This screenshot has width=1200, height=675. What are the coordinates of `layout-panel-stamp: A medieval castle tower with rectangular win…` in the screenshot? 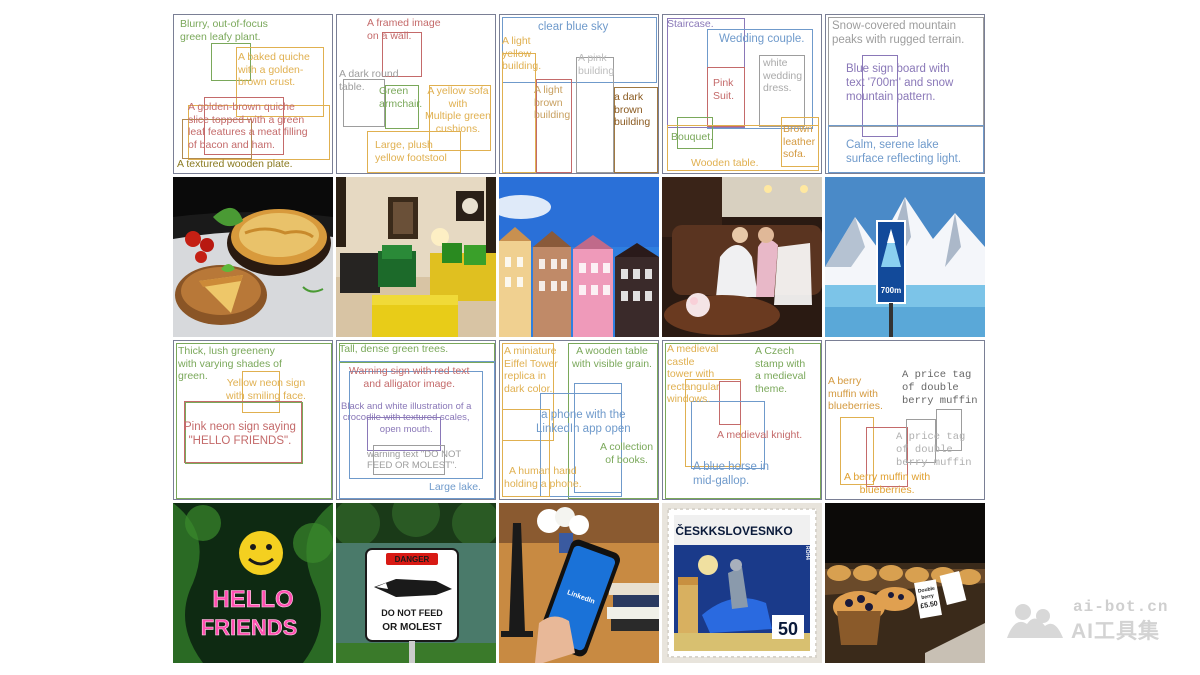 It's located at (742, 420).